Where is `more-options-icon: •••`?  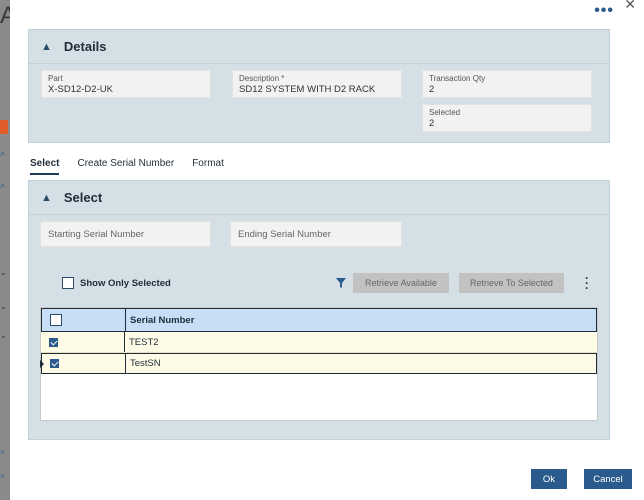 more-options-icon: ••• is located at coordinates (604, 11).